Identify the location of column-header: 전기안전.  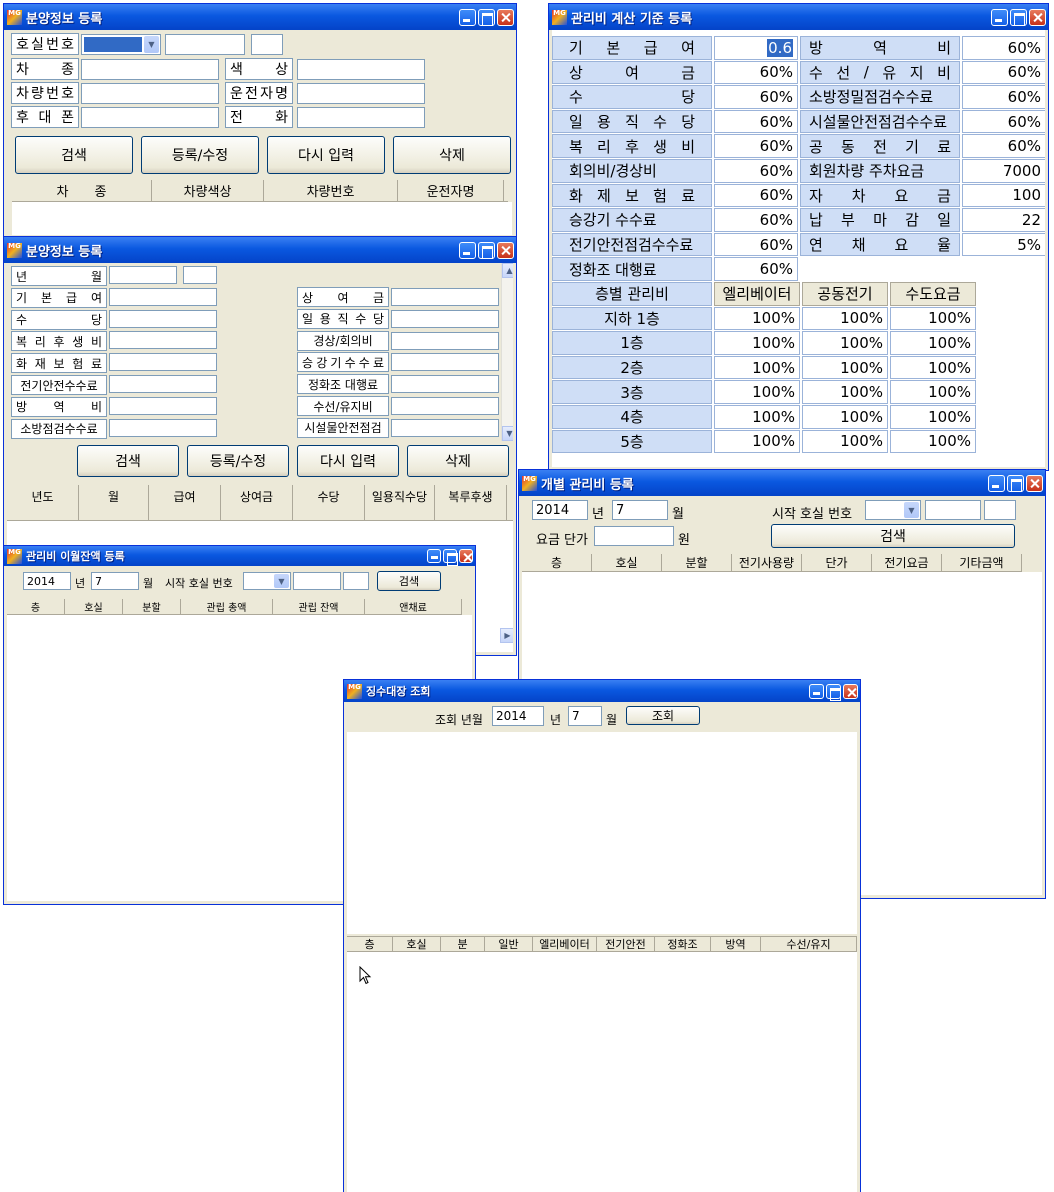
(626, 944).